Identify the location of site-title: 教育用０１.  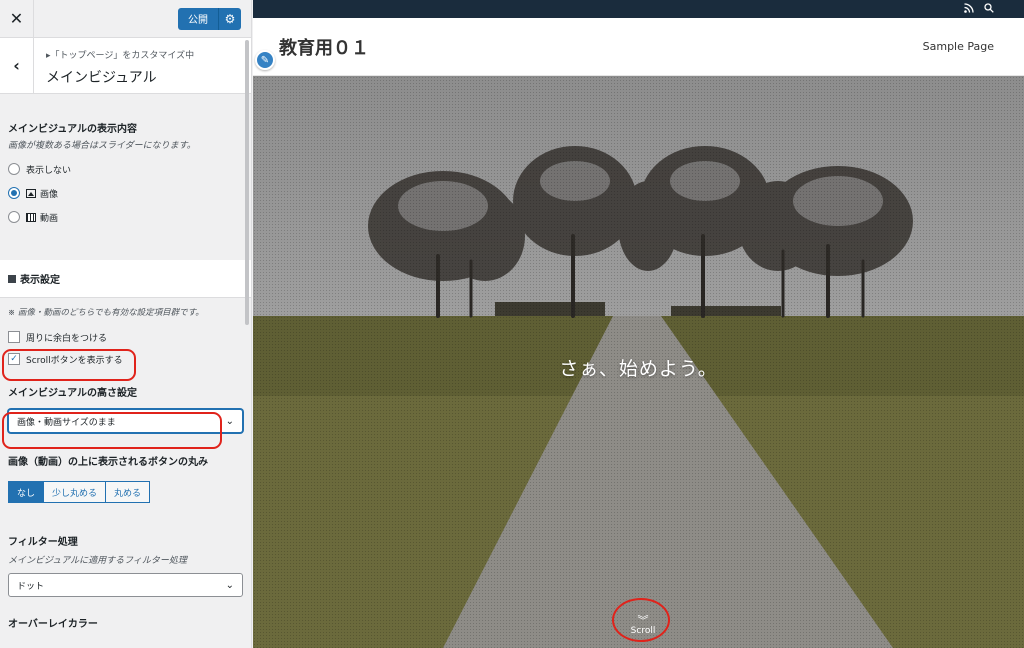
(324, 47).